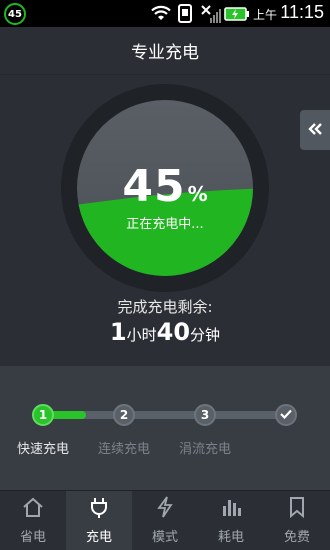 Image resolution: width=330 pixels, height=550 pixels. I want to click on nav-label: 充电, so click(98, 537).